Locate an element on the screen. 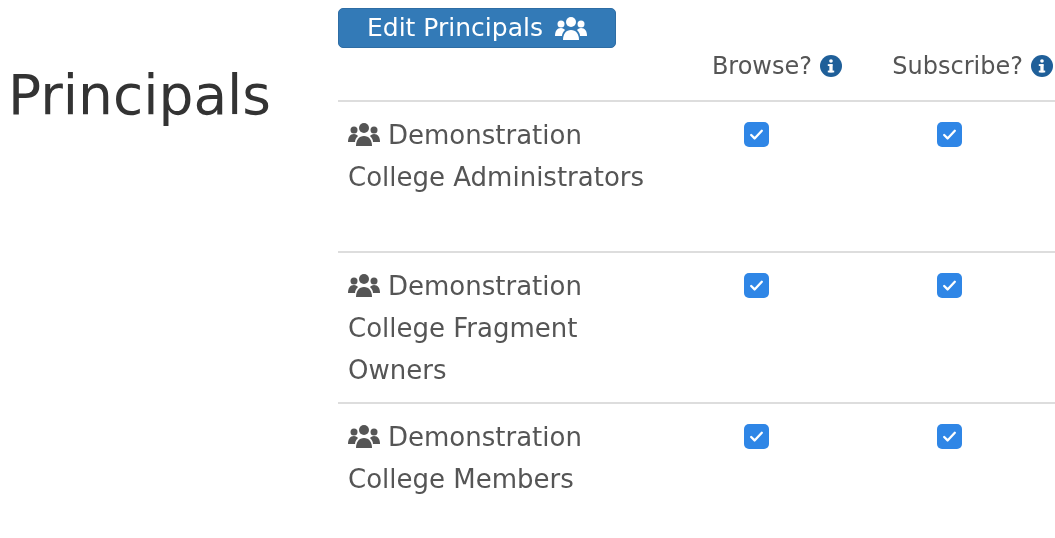 This screenshot has width=1055, height=538. page-heading: Principals is located at coordinates (140, 95).